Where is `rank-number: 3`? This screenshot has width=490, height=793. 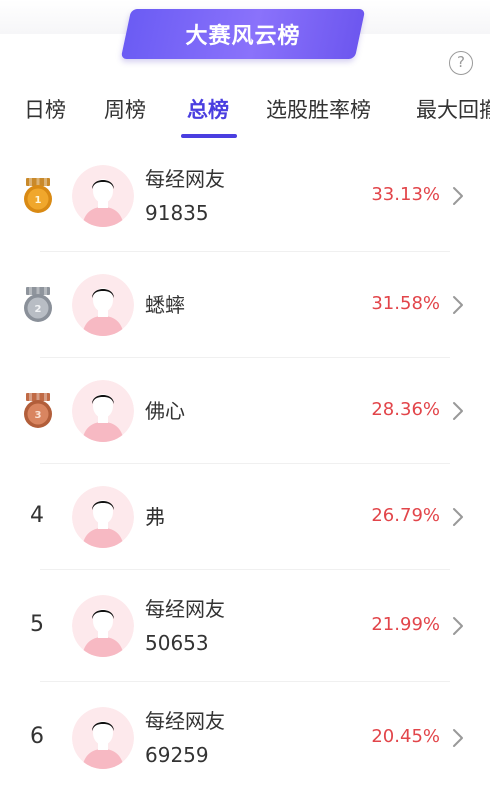
rank-number: 3 is located at coordinates (38, 415).